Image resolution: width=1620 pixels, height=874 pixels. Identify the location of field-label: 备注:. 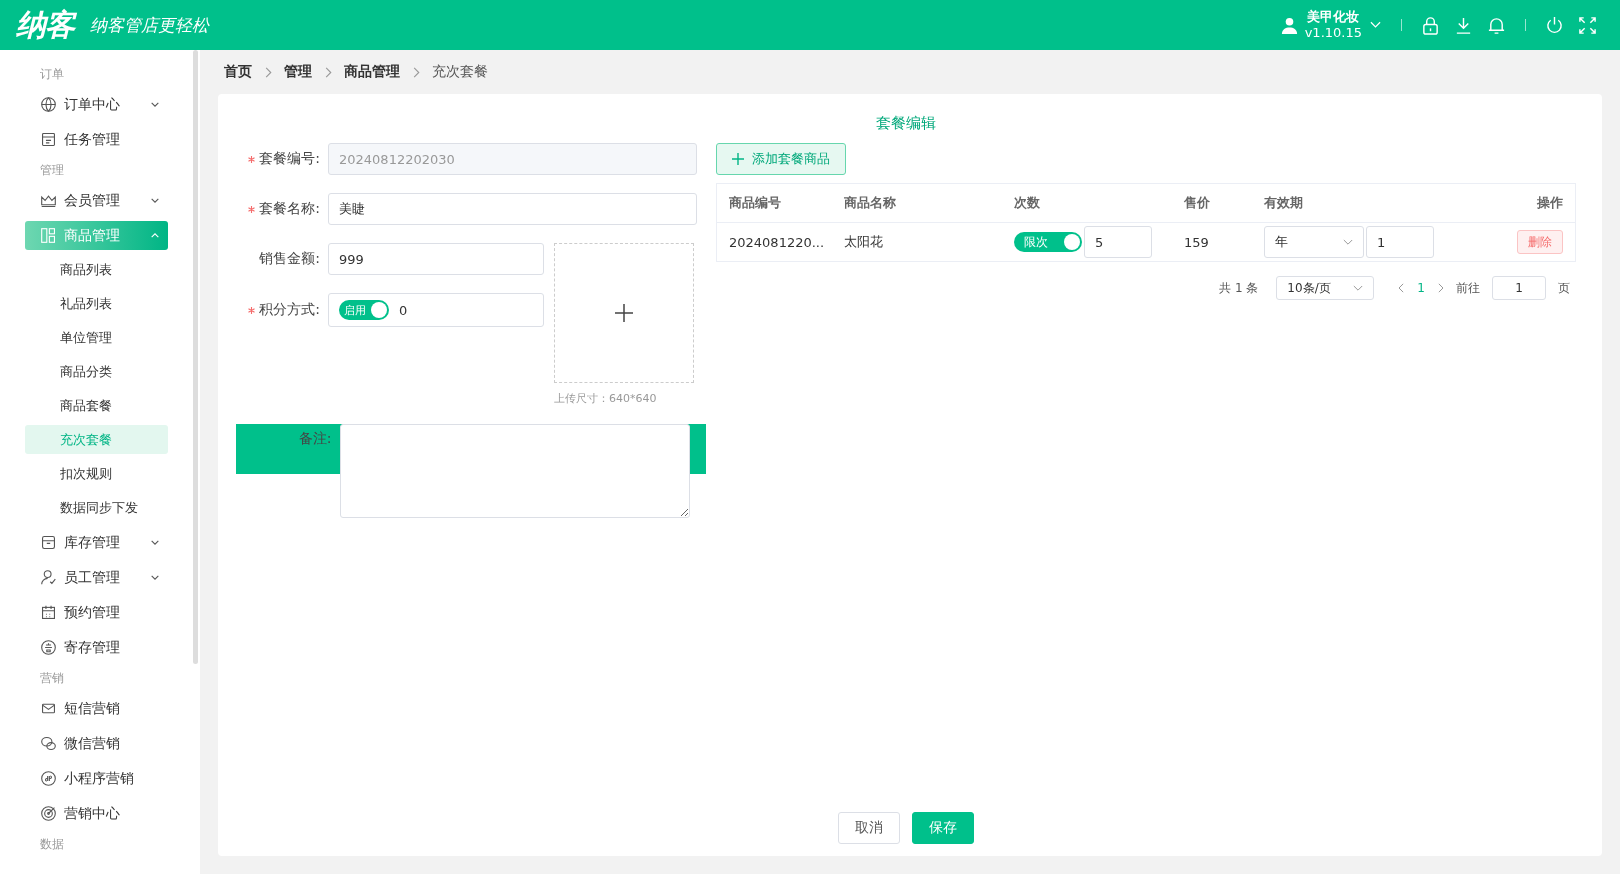
(315, 439).